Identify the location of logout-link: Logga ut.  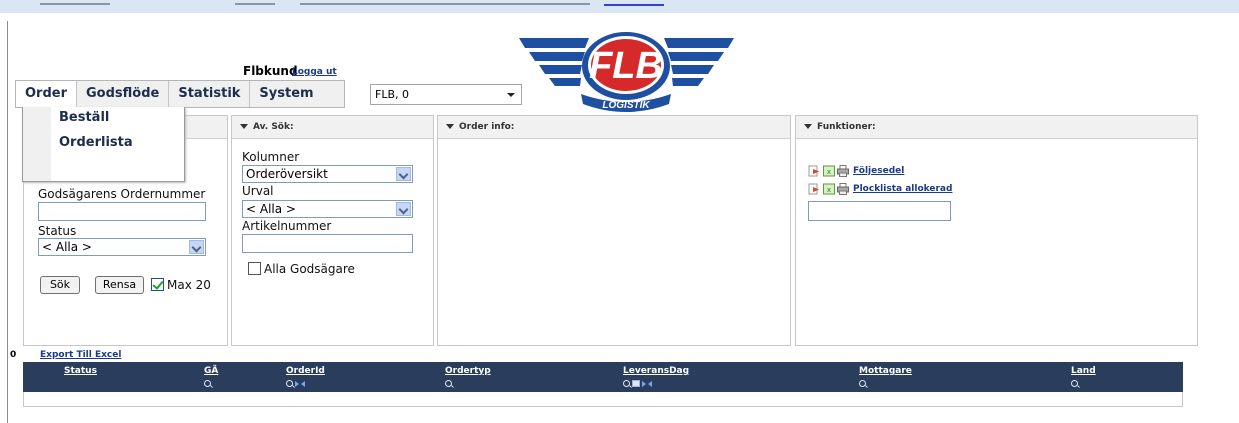
(314, 72).